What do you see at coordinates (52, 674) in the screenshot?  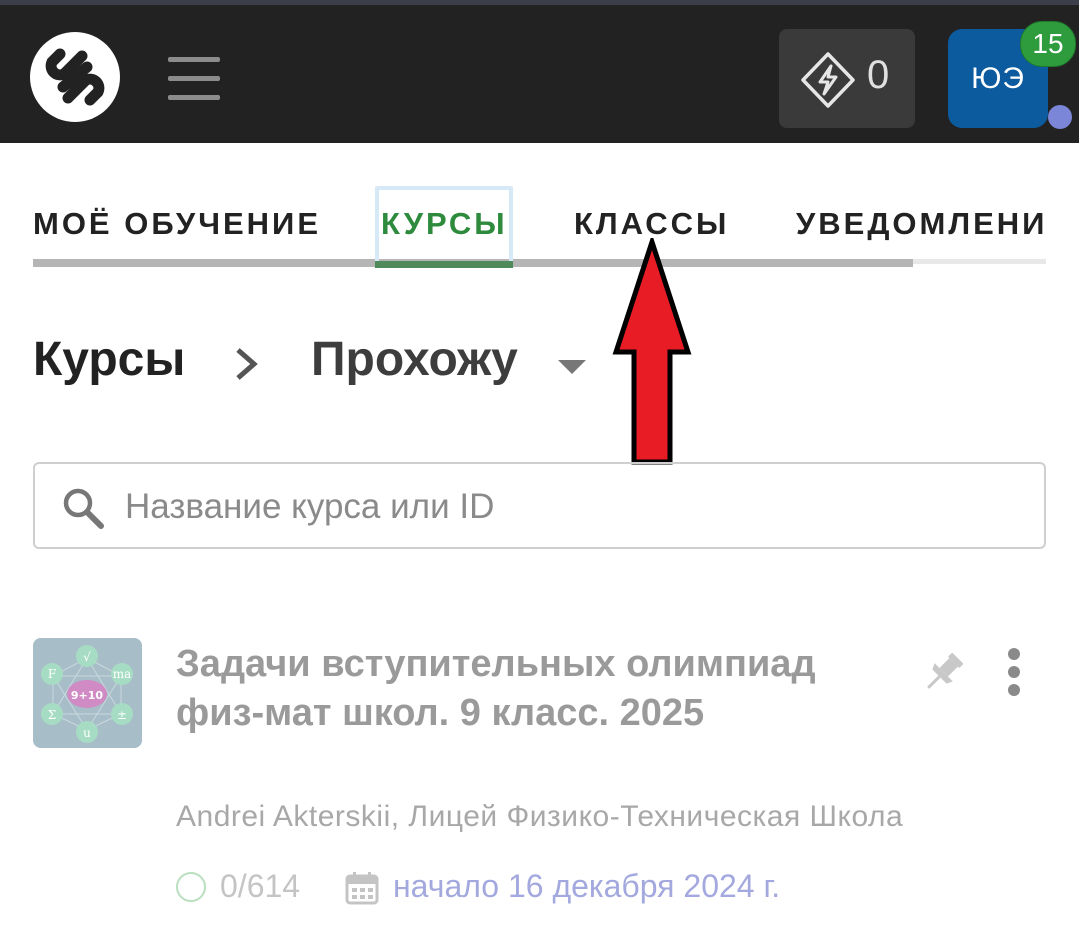 I see `svg-text: F` at bounding box center [52, 674].